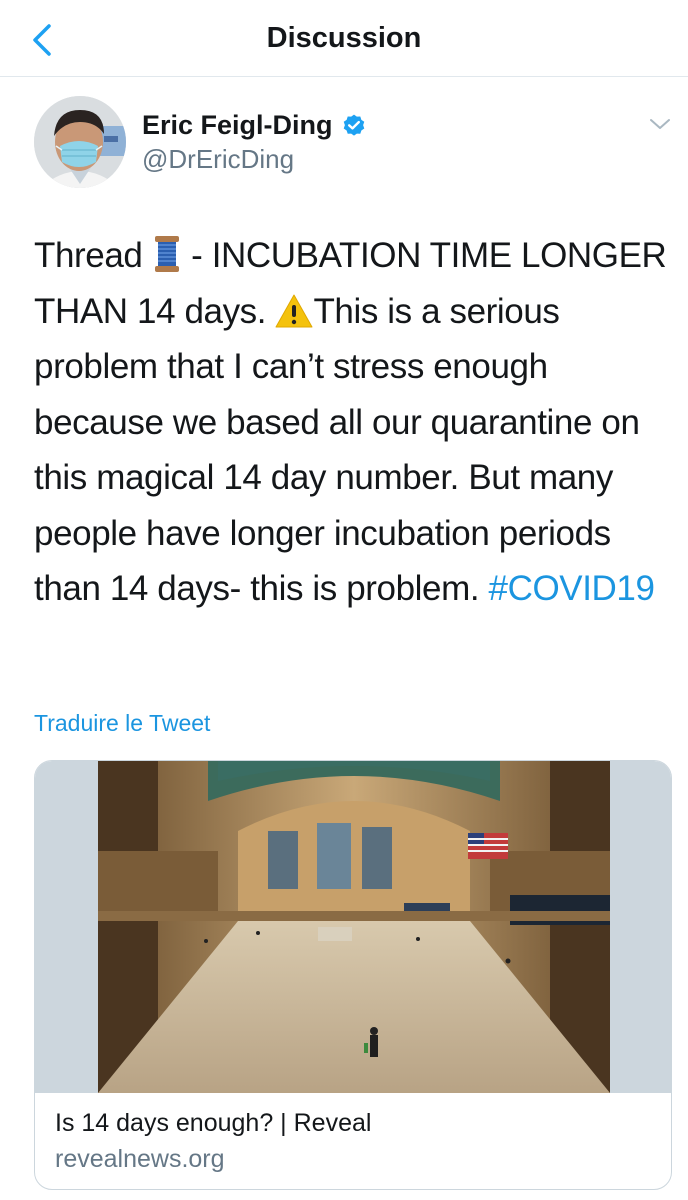  Describe the element at coordinates (237, 125) in the screenshot. I see `author-name: Eric Feigl-Ding` at that location.